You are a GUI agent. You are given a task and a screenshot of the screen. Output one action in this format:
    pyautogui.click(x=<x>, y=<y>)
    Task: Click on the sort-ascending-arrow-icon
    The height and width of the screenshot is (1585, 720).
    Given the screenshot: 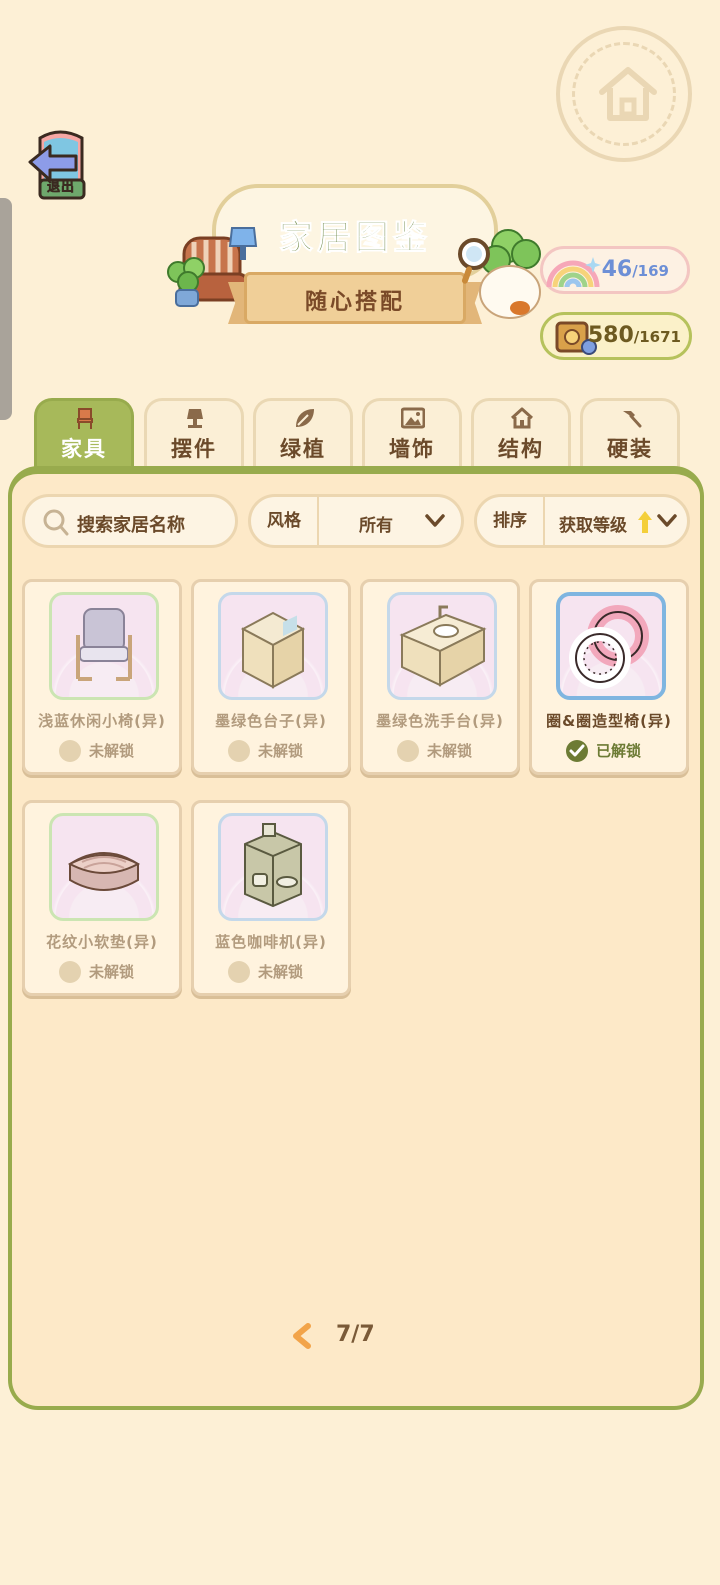 What is the action you would take?
    pyautogui.click(x=645, y=522)
    